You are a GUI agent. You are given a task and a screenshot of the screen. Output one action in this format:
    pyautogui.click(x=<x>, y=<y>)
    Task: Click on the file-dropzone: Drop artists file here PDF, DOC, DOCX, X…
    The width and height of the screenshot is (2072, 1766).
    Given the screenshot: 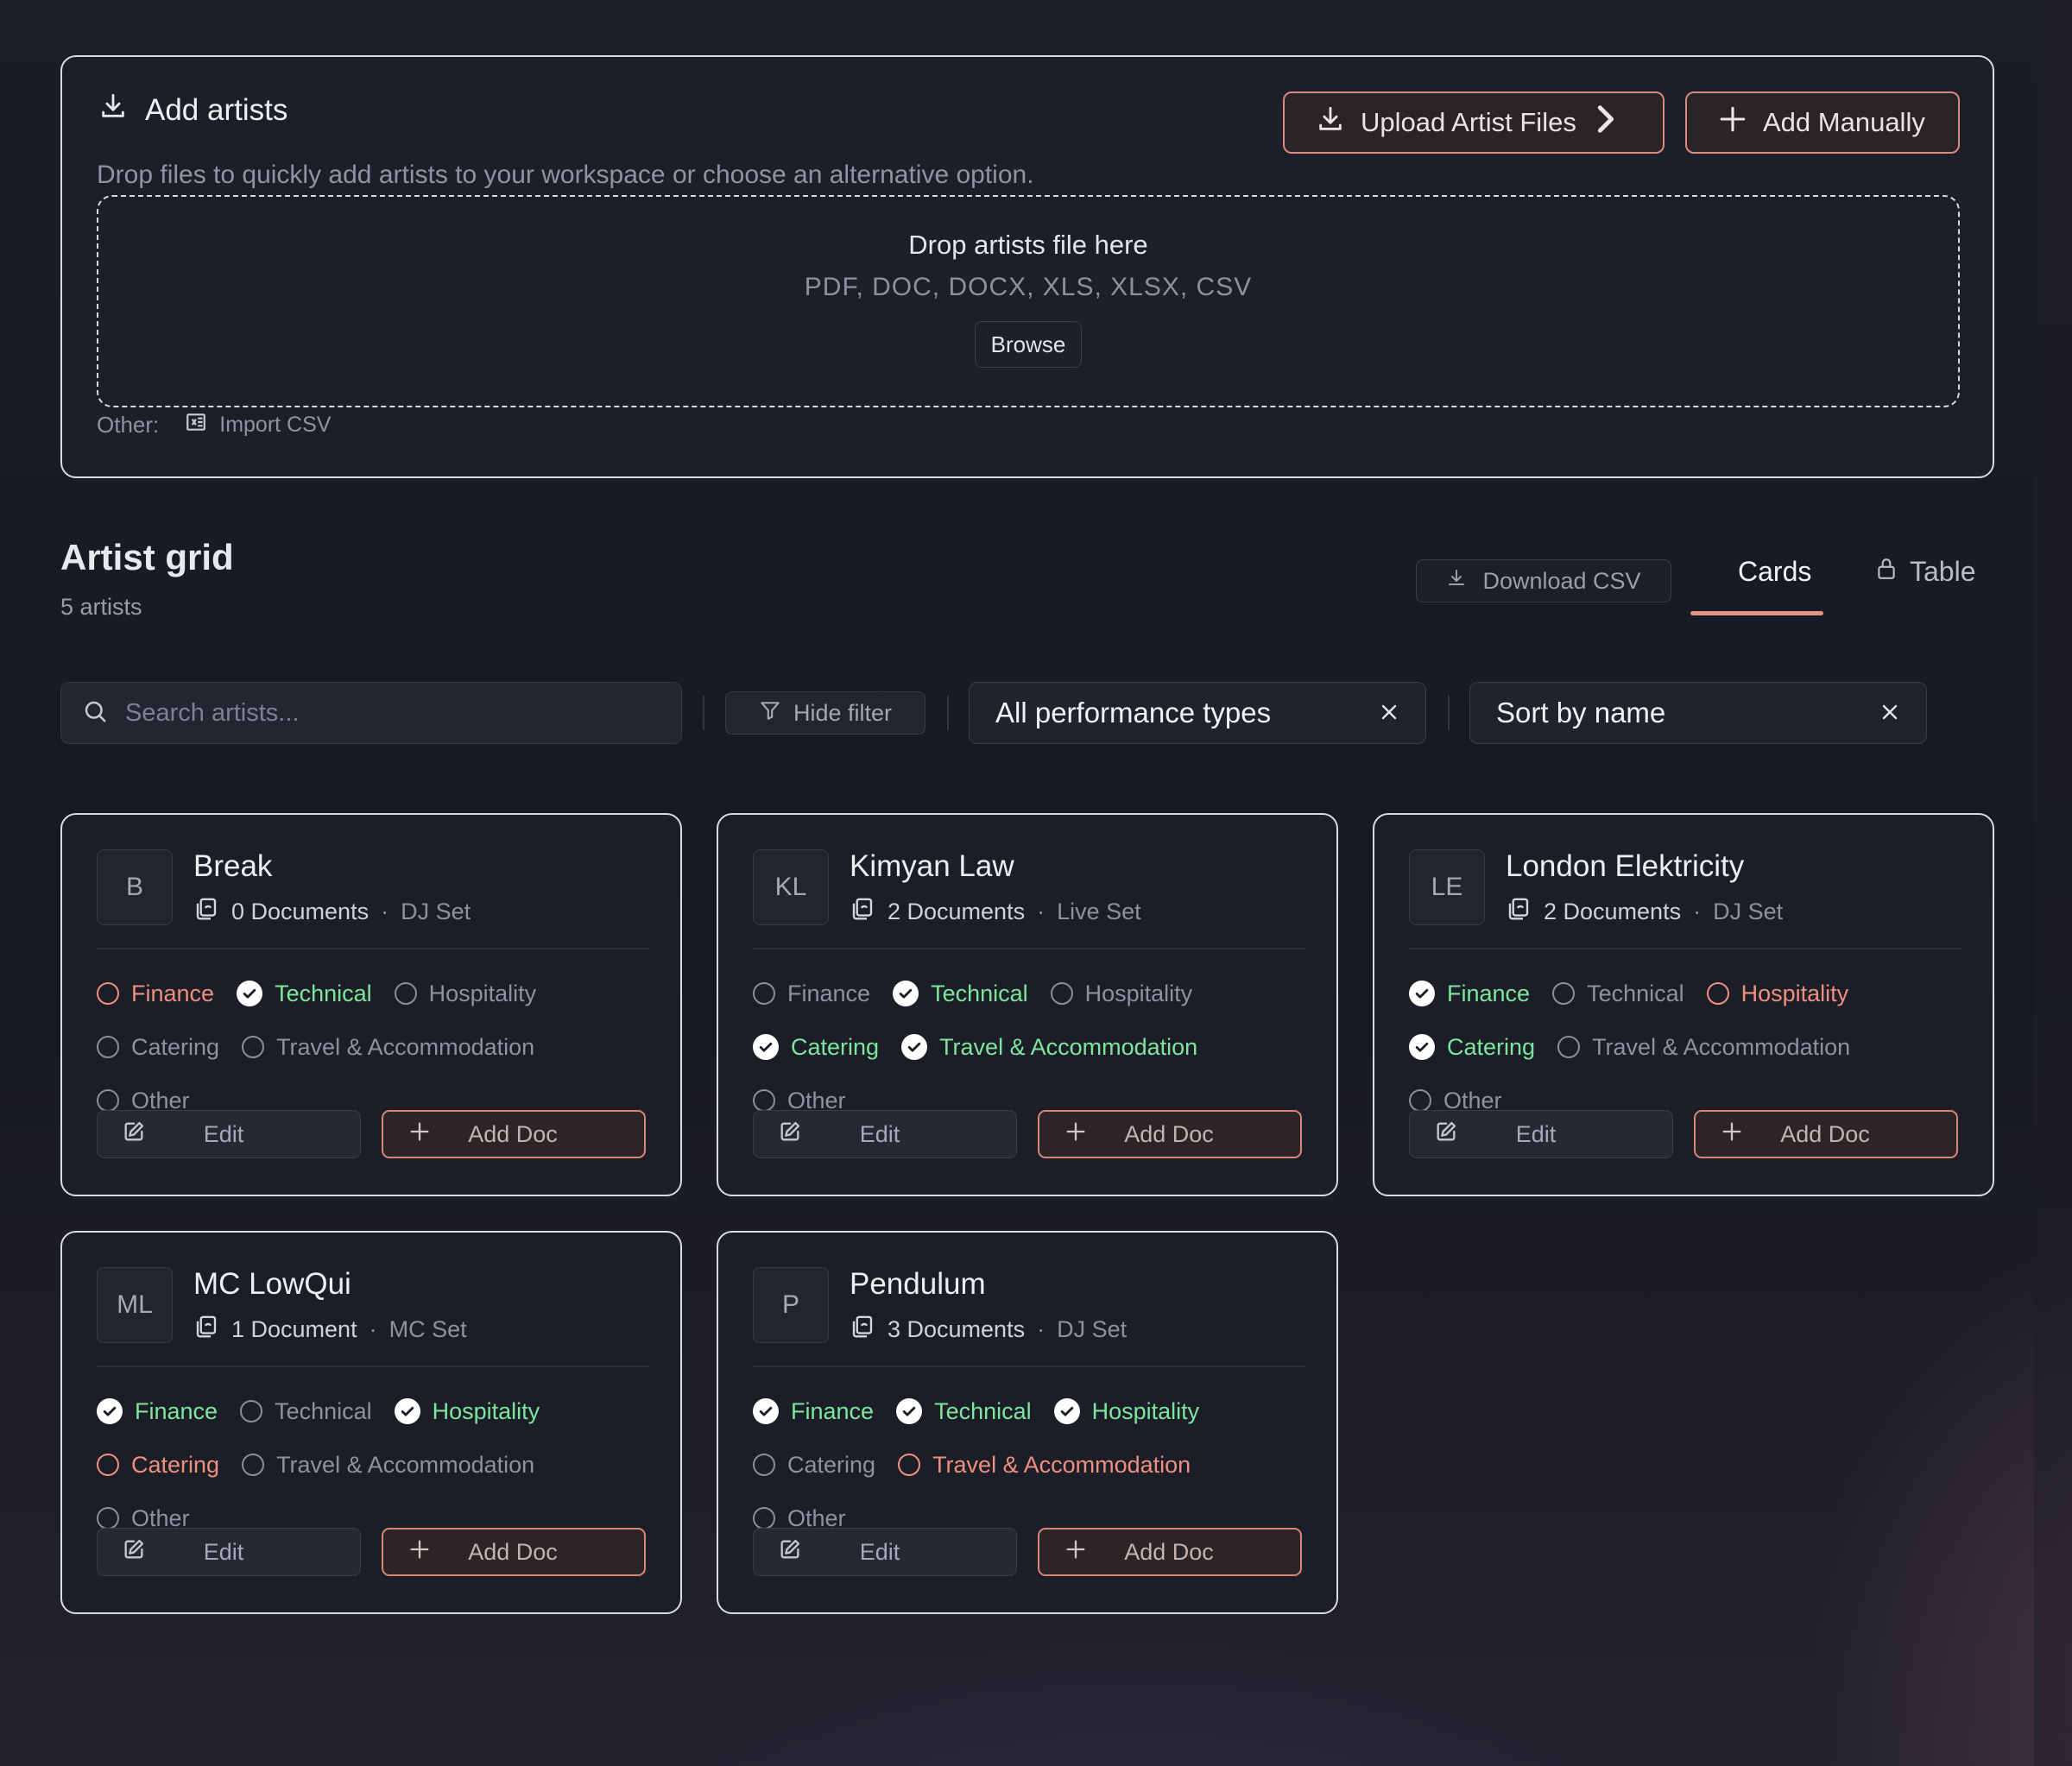 What is the action you would take?
    pyautogui.click(x=1028, y=301)
    